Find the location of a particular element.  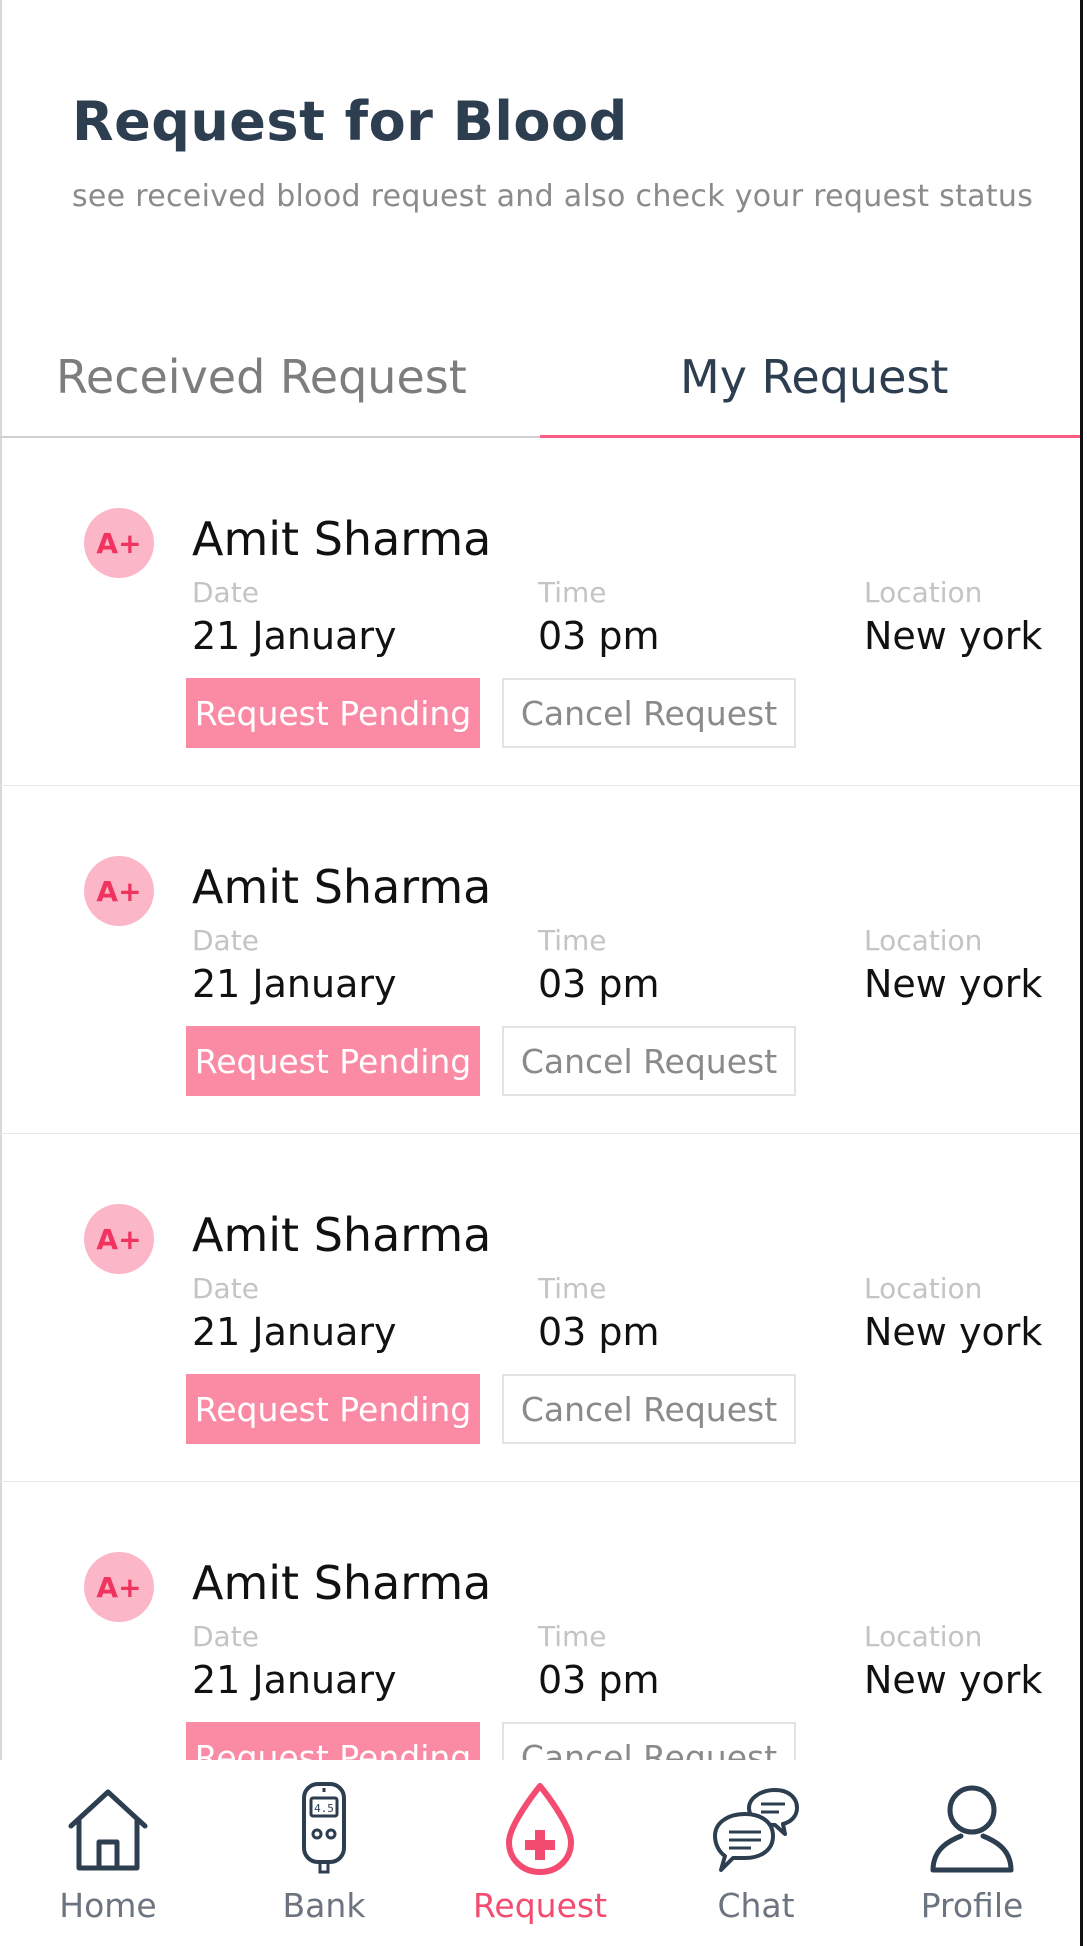

nav-chat-label: Chat is located at coordinates (756, 1905).